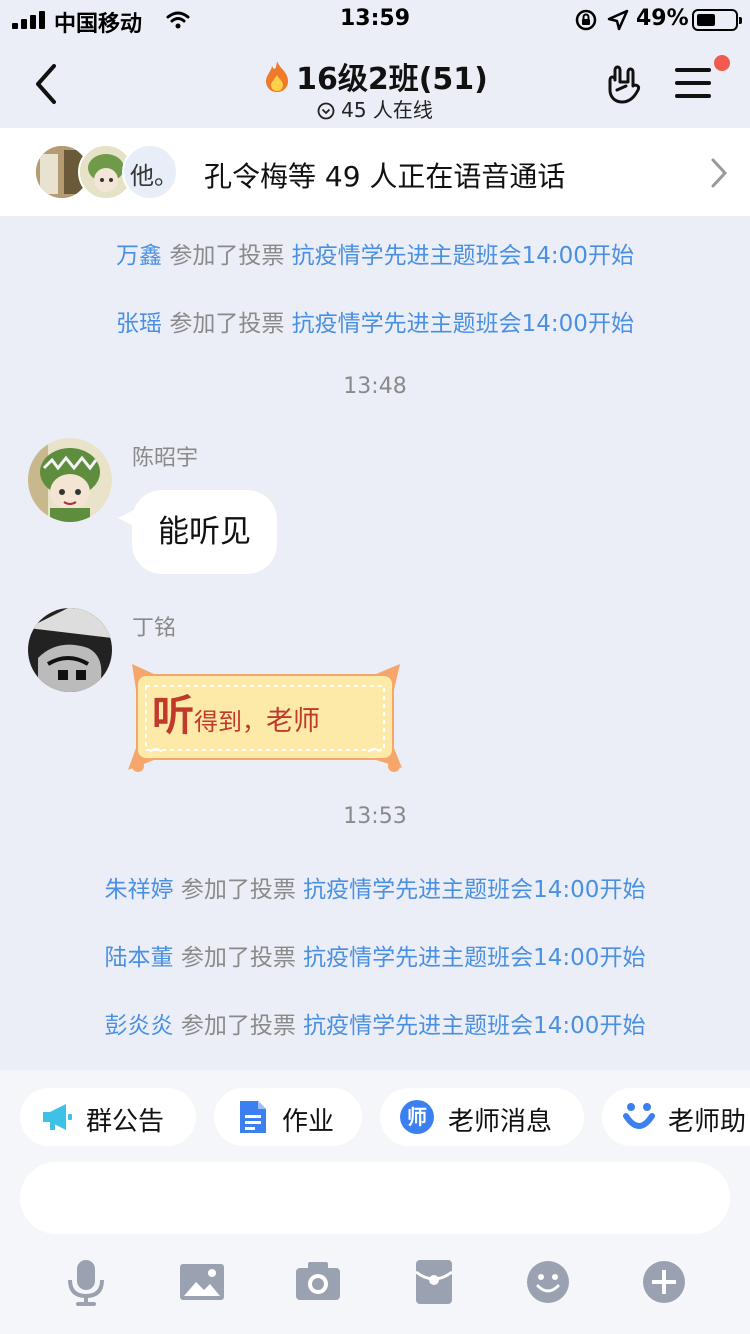  Describe the element at coordinates (375, 20) in the screenshot. I see `status-bar: 中国移动 13:59 49%` at that location.